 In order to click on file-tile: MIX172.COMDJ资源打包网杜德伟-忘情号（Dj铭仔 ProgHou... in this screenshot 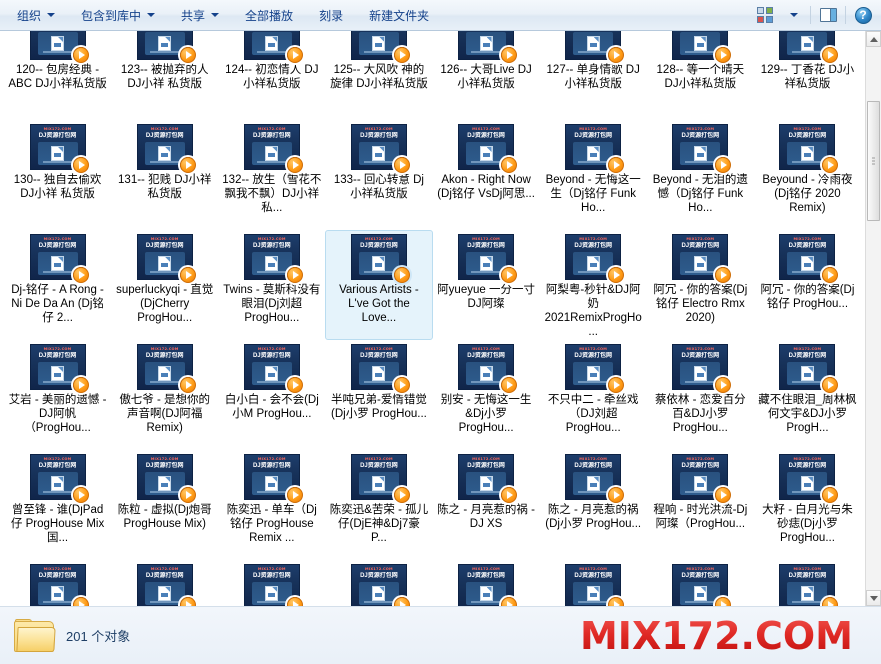, I will do `click(164, 583)`.